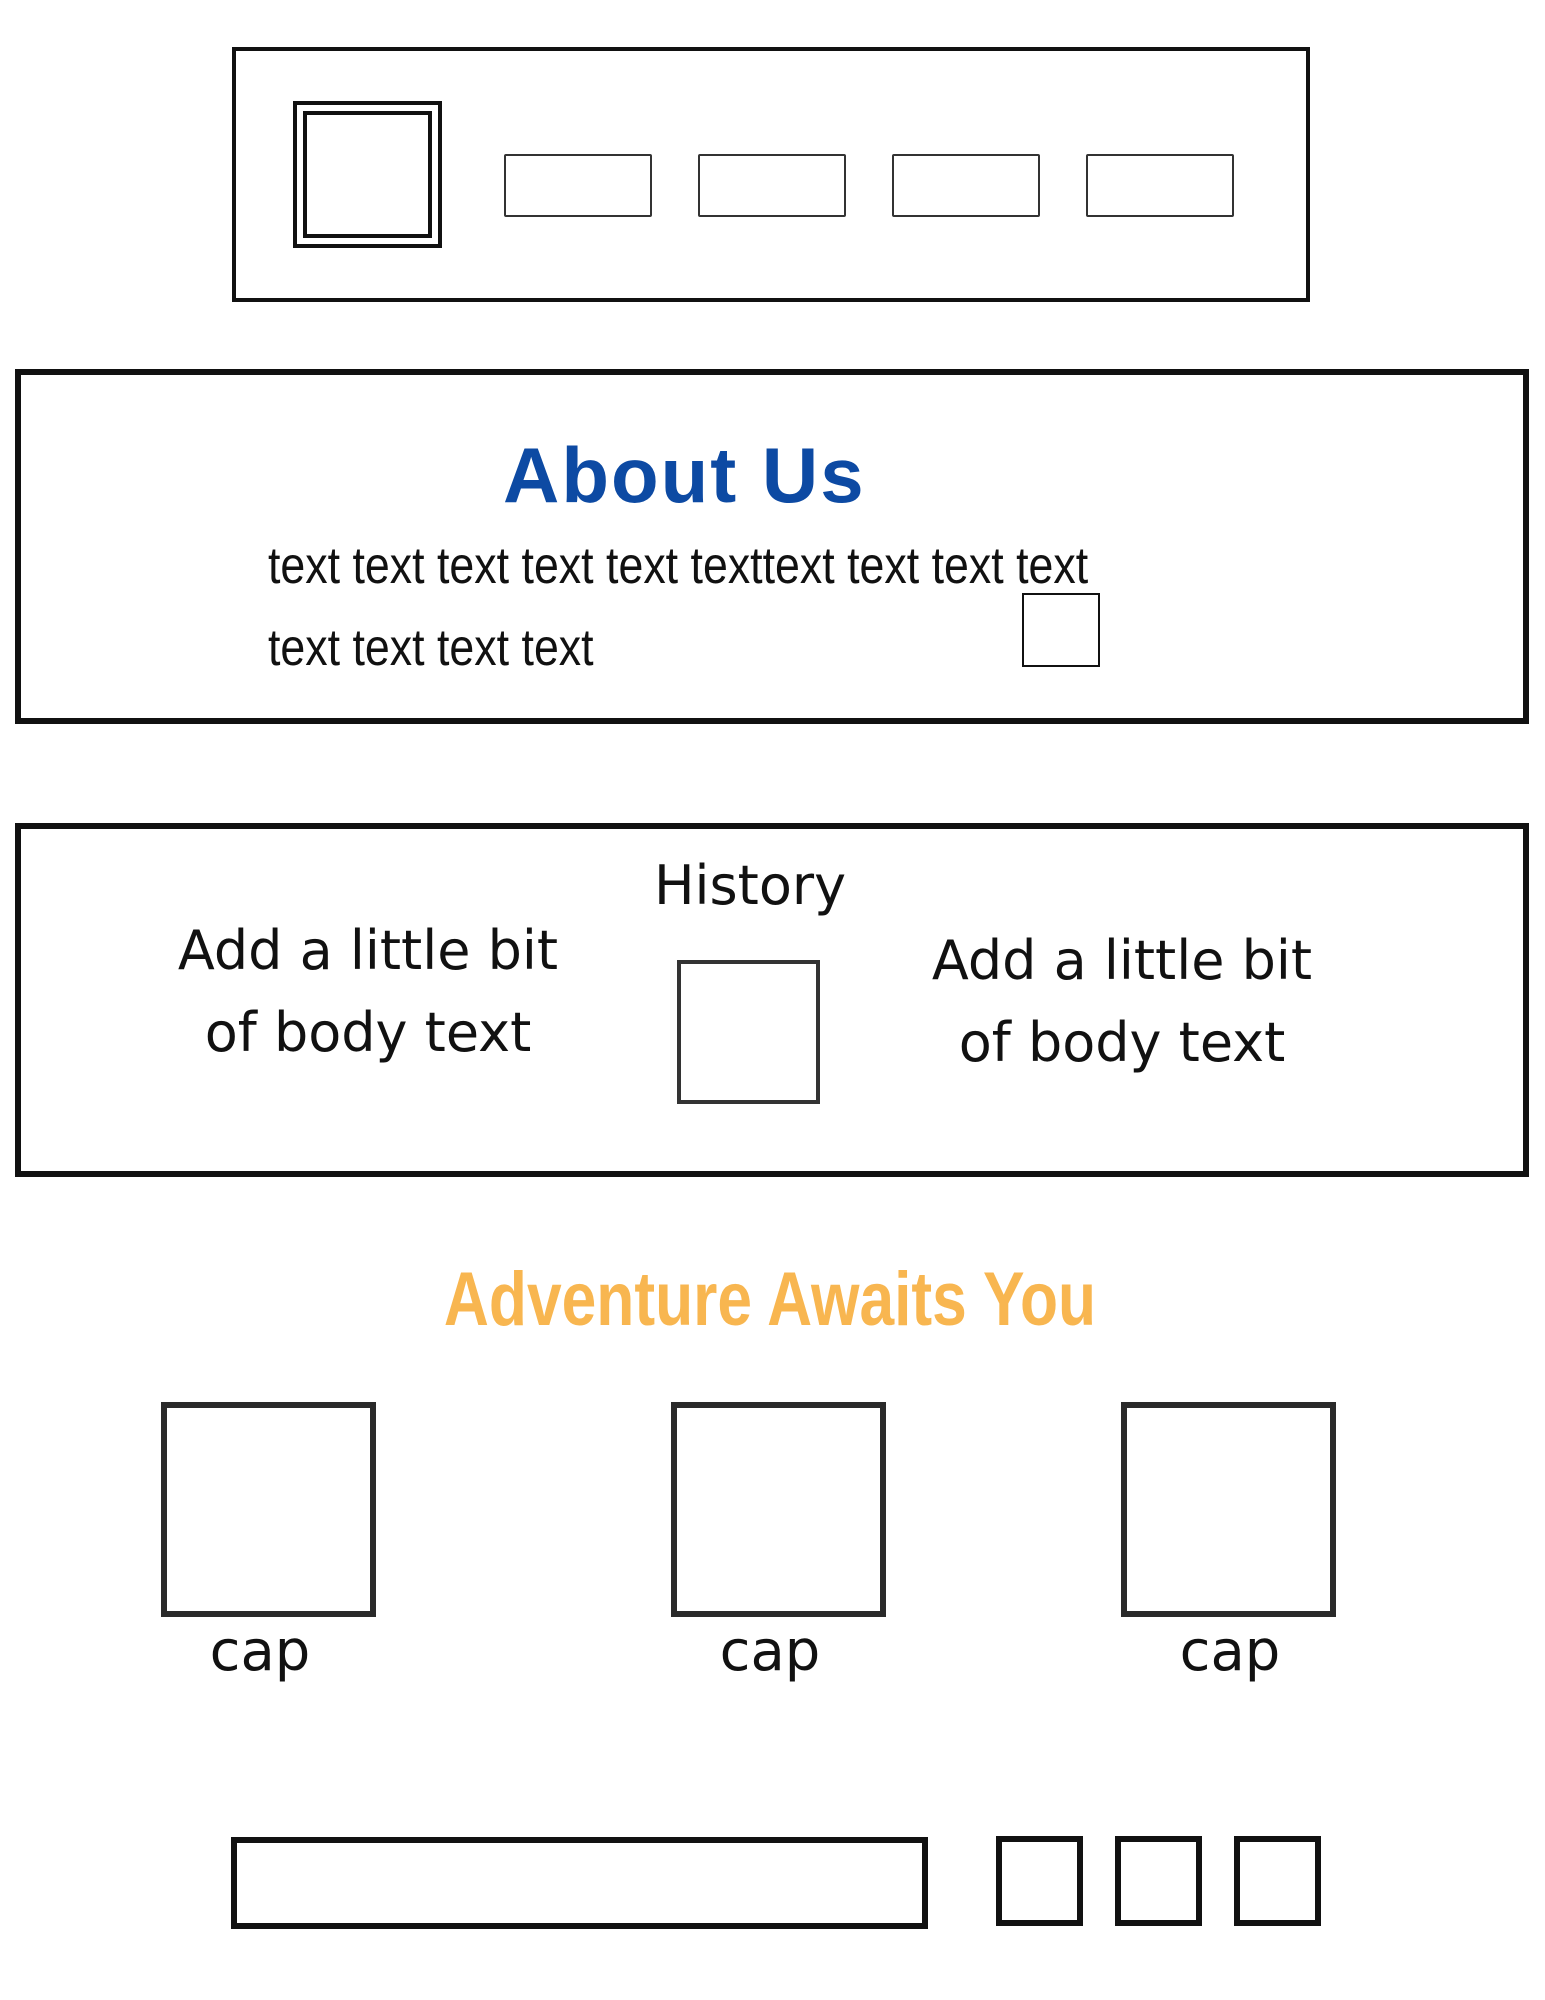 The height and width of the screenshot is (2000, 1545). Describe the element at coordinates (748, 1032) in the screenshot. I see `history-image-placeholder` at that location.